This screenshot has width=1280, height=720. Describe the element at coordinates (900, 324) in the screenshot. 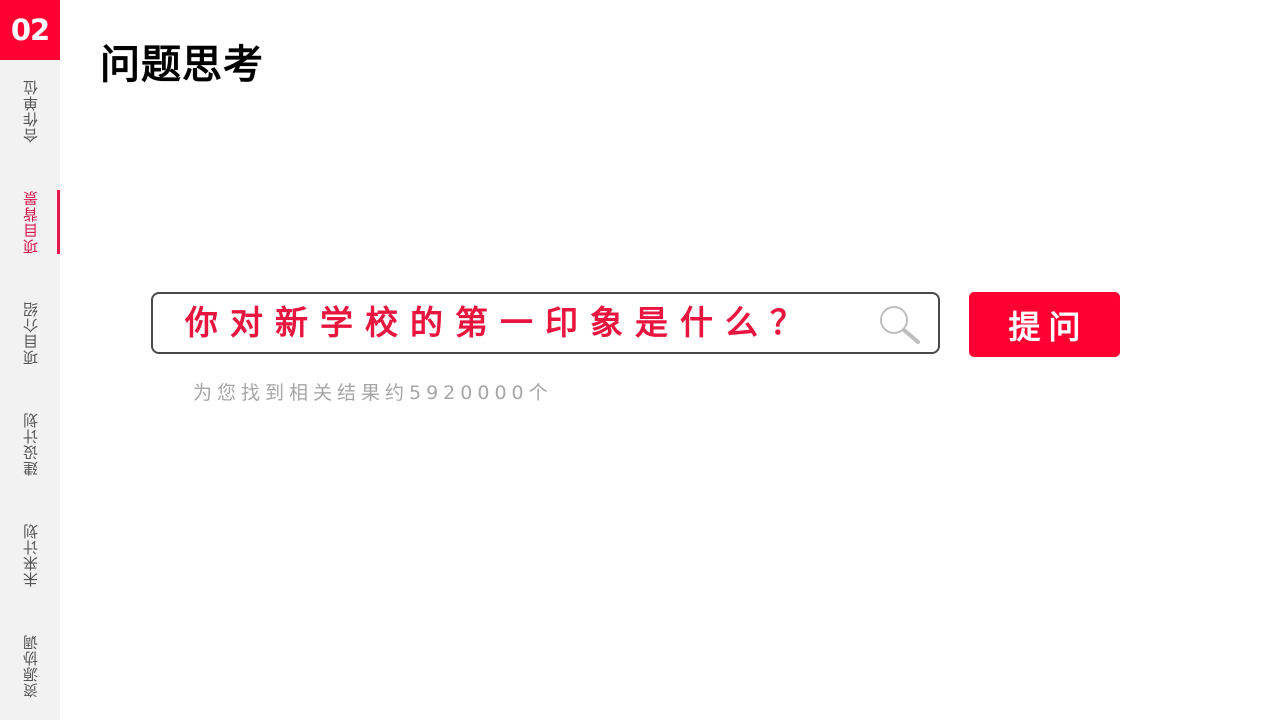

I see `magnifier-icon` at that location.